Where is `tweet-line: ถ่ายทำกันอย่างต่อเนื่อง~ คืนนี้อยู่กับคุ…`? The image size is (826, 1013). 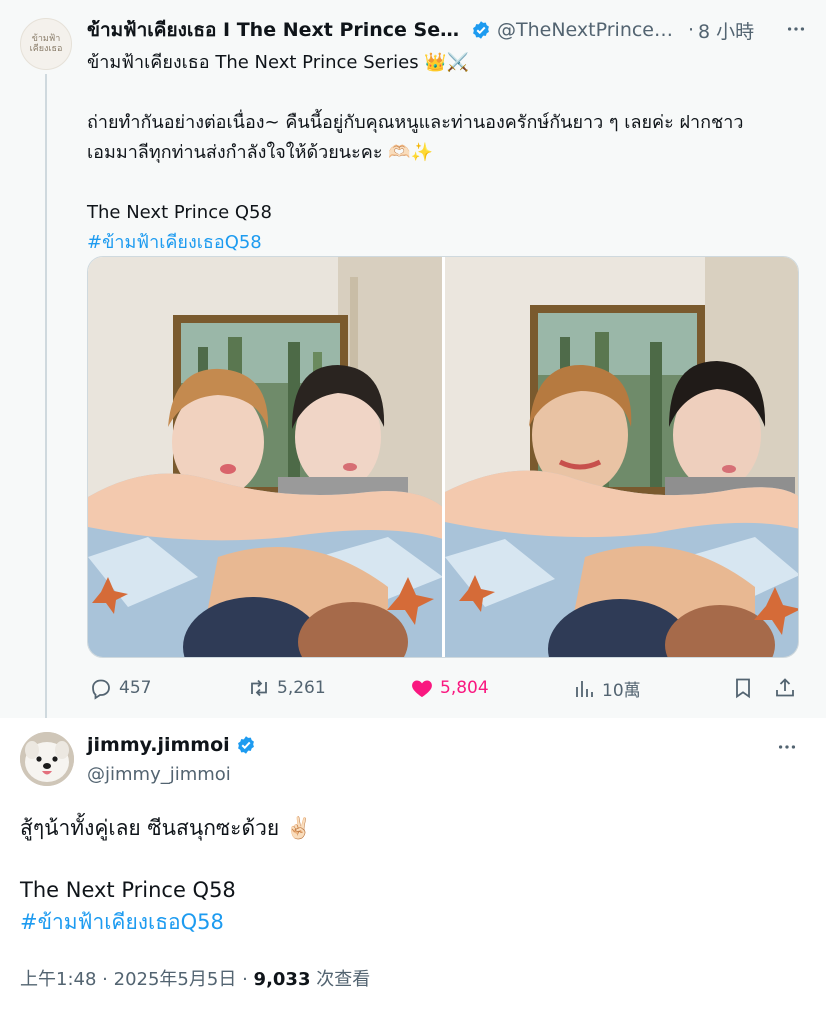 tweet-line: ถ่ายทำกันอย่างต่อเนื่อง~ คืนนี้อยู่กับคุ… is located at coordinates (415, 122).